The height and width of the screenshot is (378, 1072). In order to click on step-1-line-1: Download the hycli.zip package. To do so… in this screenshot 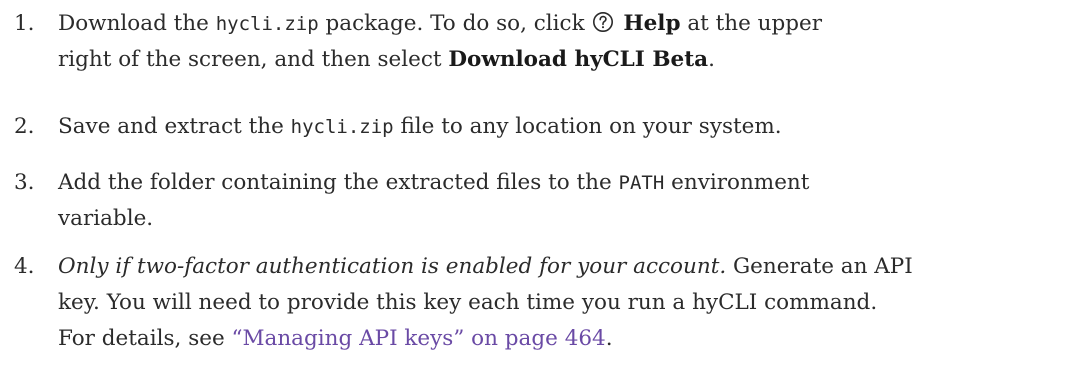, I will do `click(440, 23)`.